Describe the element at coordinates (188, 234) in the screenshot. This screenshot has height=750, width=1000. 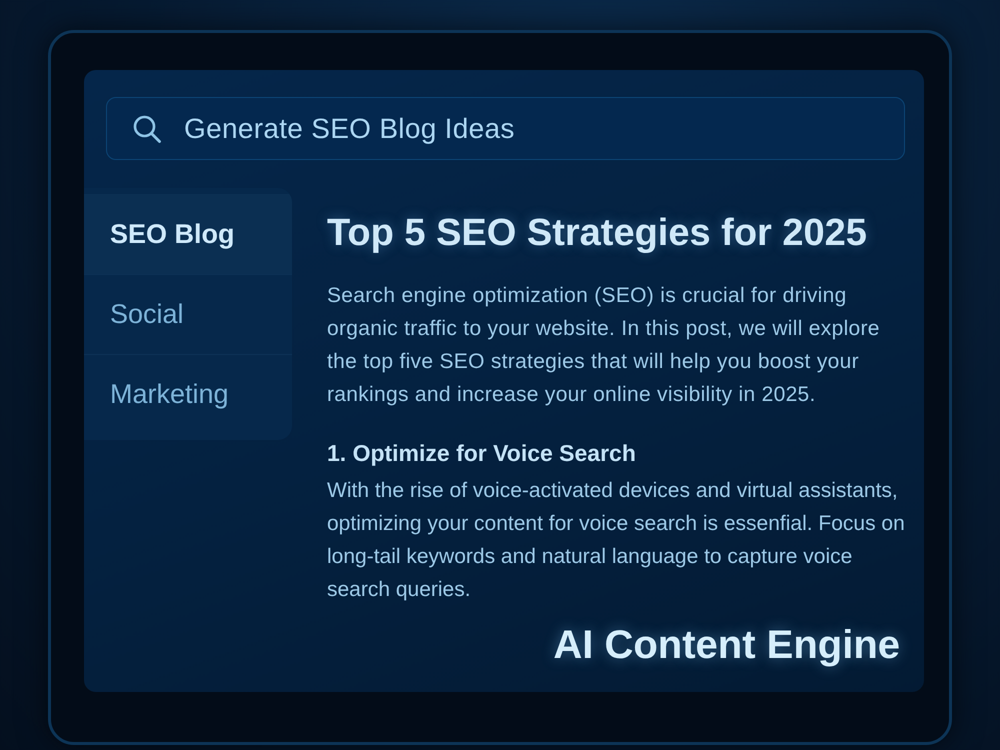
I see `sidebar-item: SEO Blog` at that location.